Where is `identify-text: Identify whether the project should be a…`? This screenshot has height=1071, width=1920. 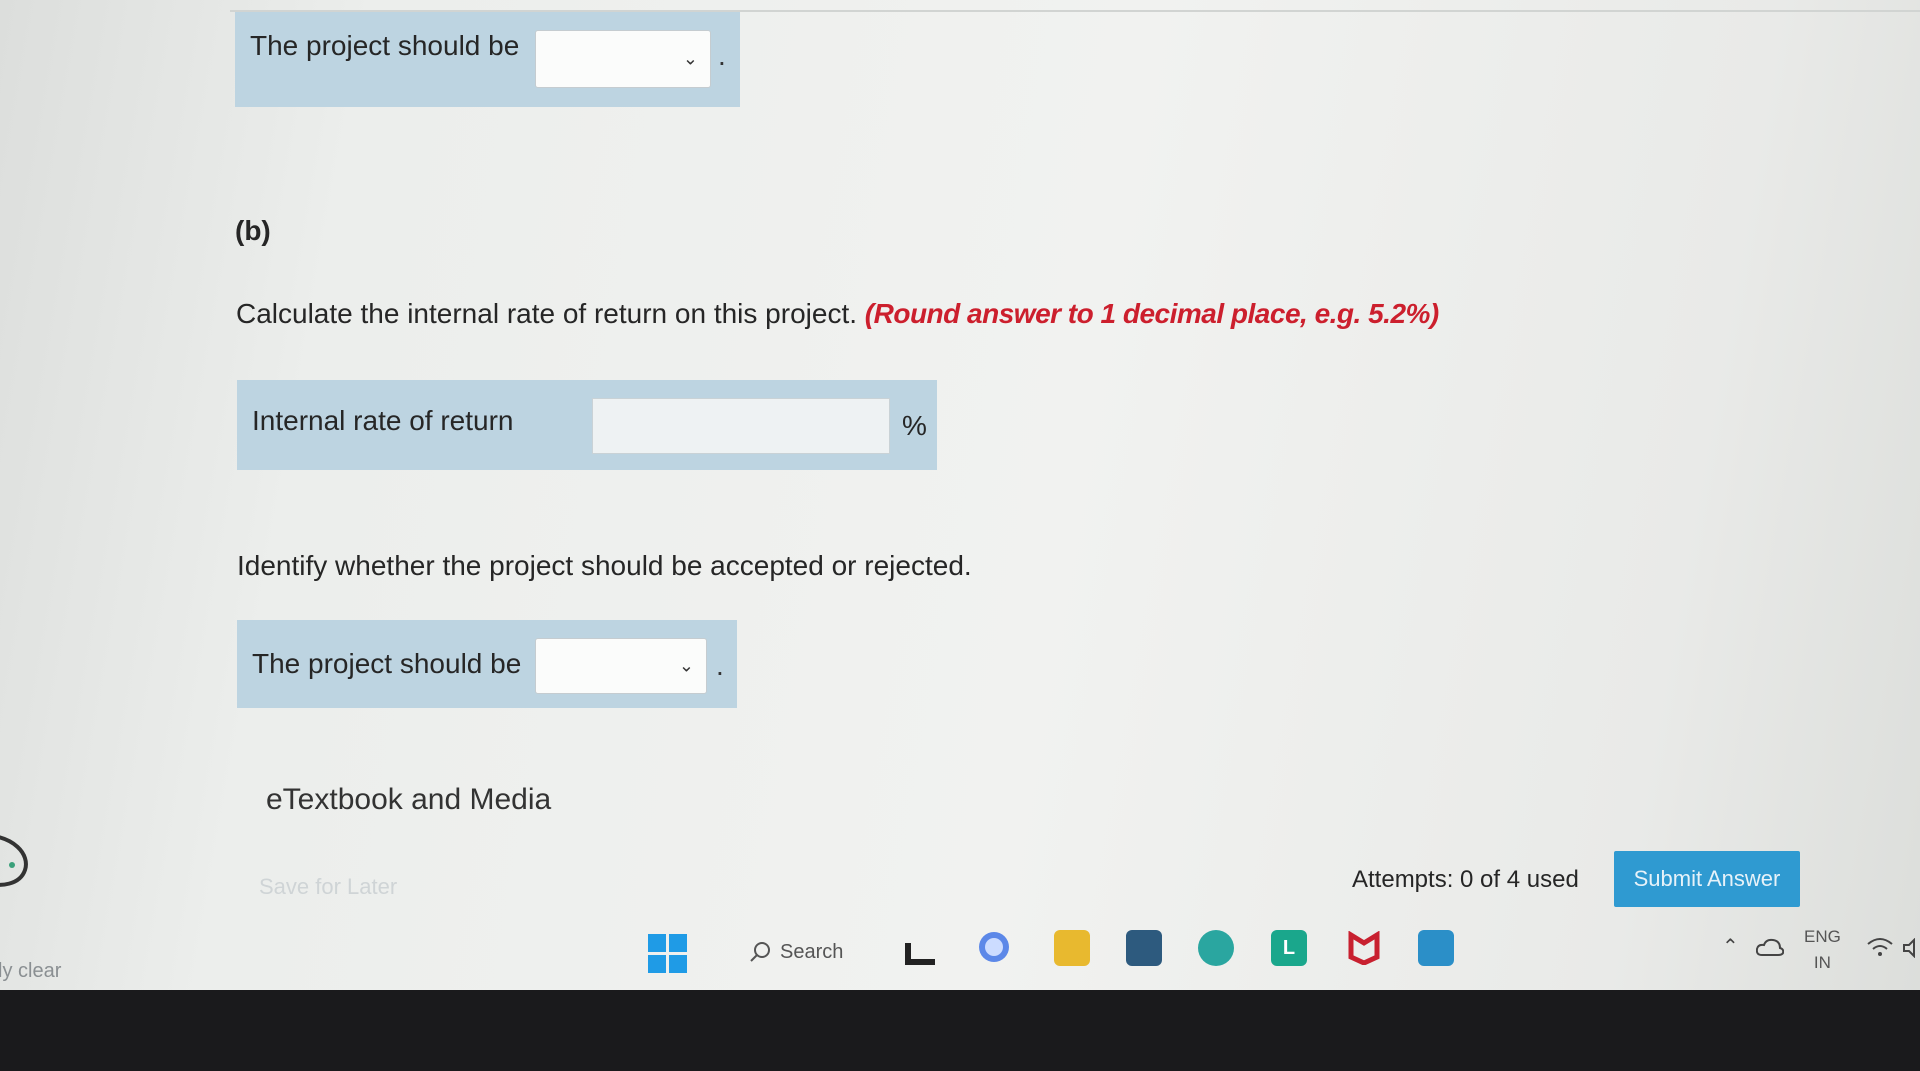 identify-text: Identify whether the project should be a… is located at coordinates (604, 565).